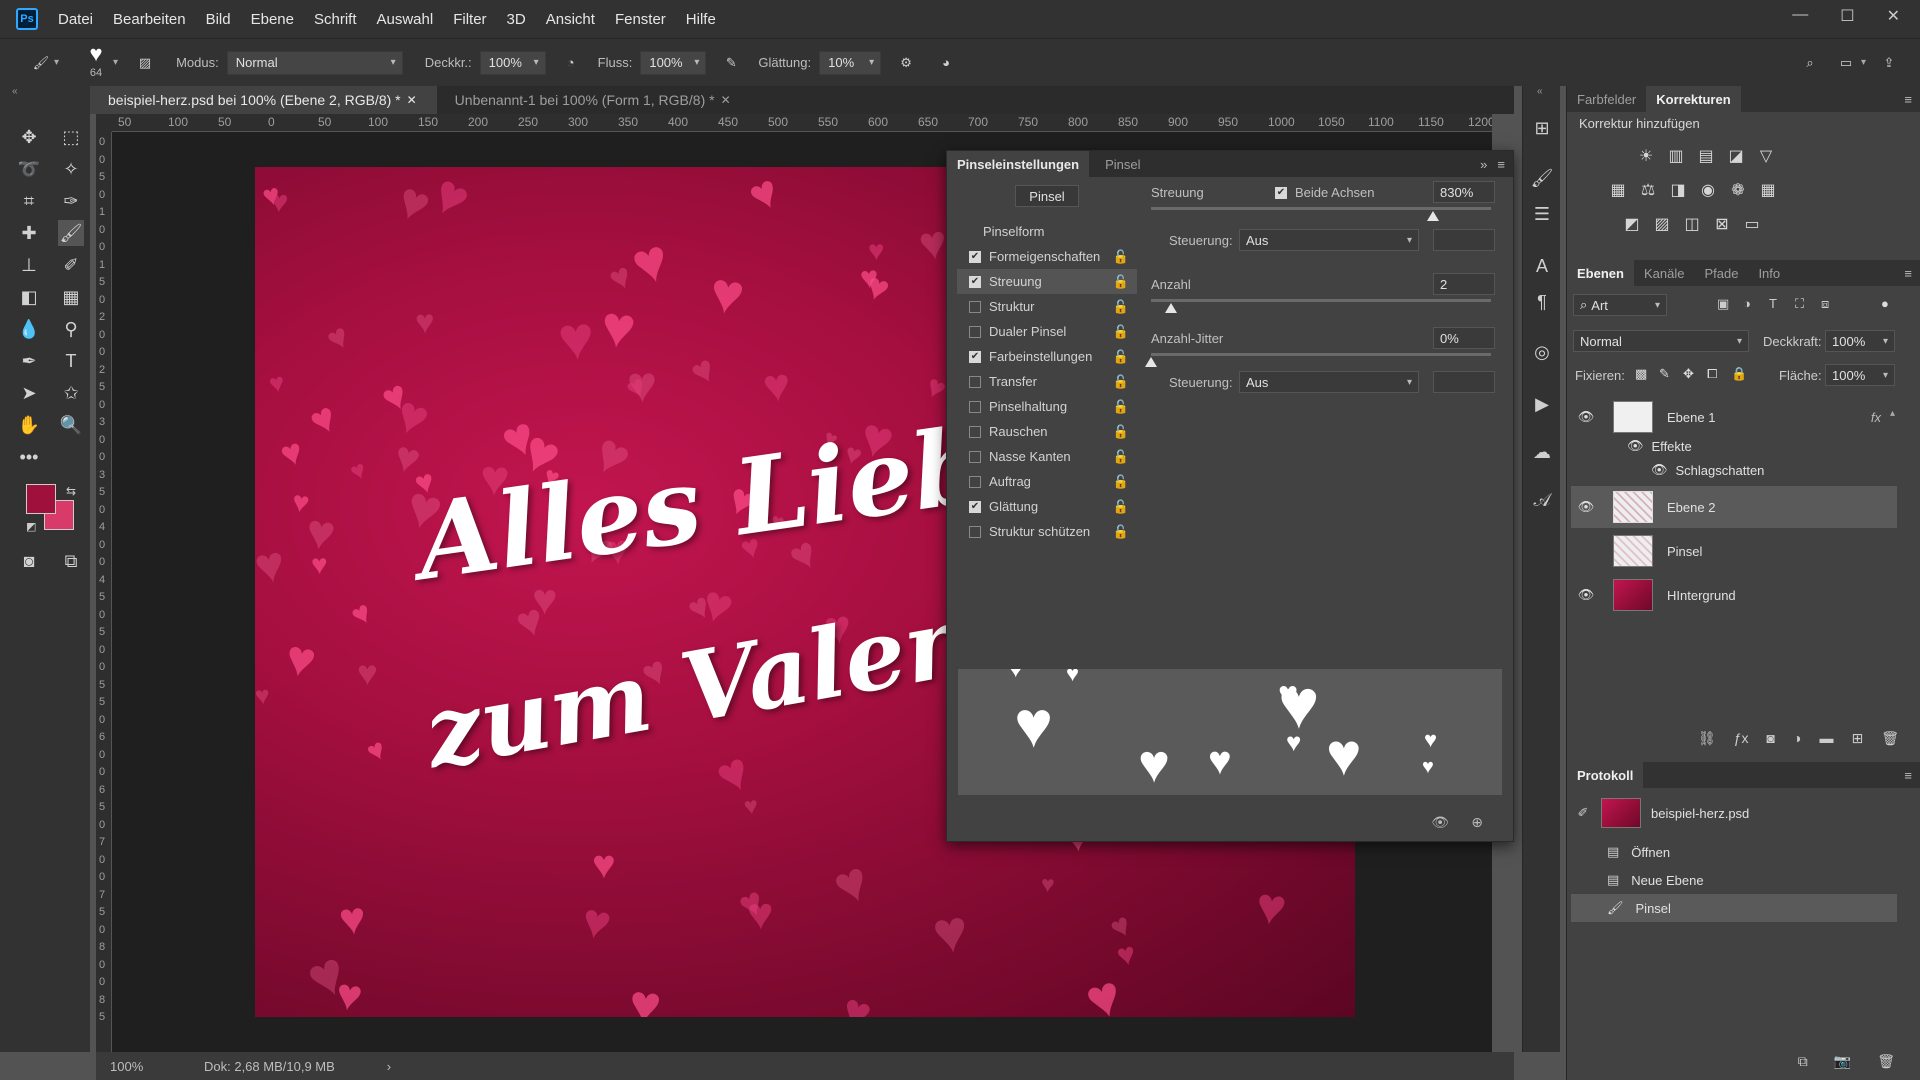 Image resolution: width=1920 pixels, height=1080 pixels. Describe the element at coordinates (1693, 99) in the screenshot. I see `tab-korrekturen: Korrekturen` at that location.